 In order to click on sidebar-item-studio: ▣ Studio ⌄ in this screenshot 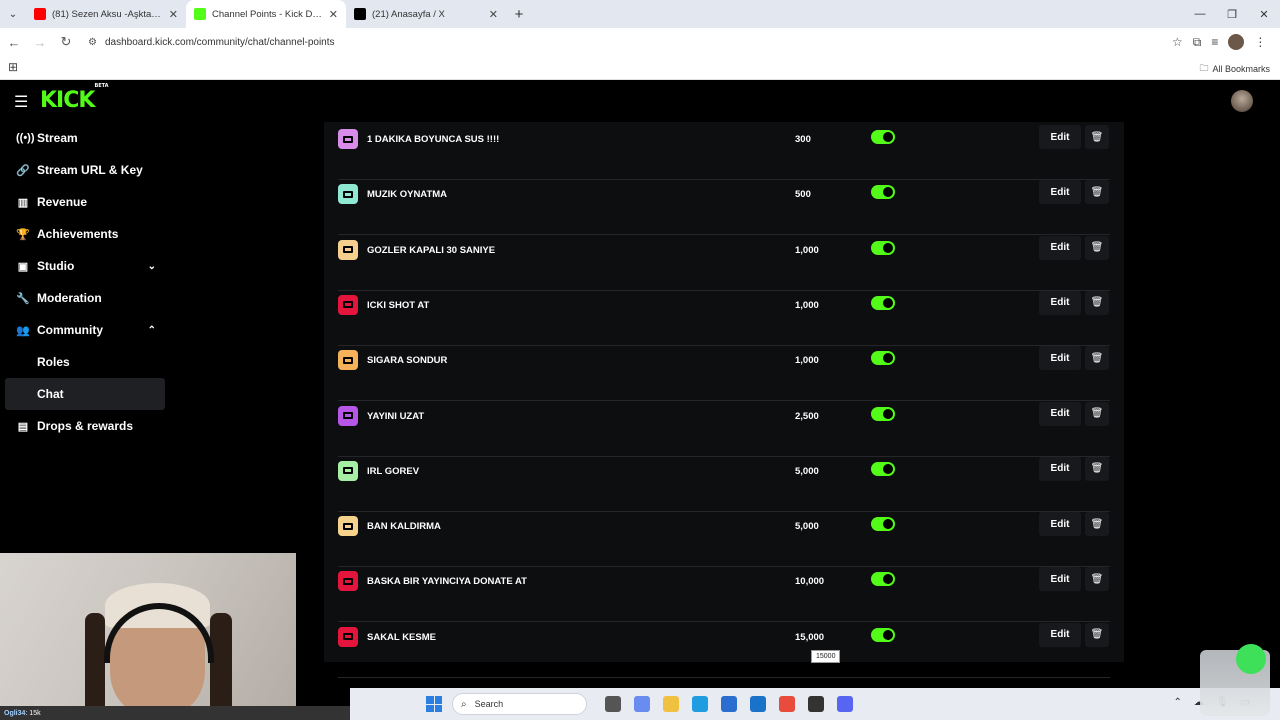, I will do `click(85, 266)`.